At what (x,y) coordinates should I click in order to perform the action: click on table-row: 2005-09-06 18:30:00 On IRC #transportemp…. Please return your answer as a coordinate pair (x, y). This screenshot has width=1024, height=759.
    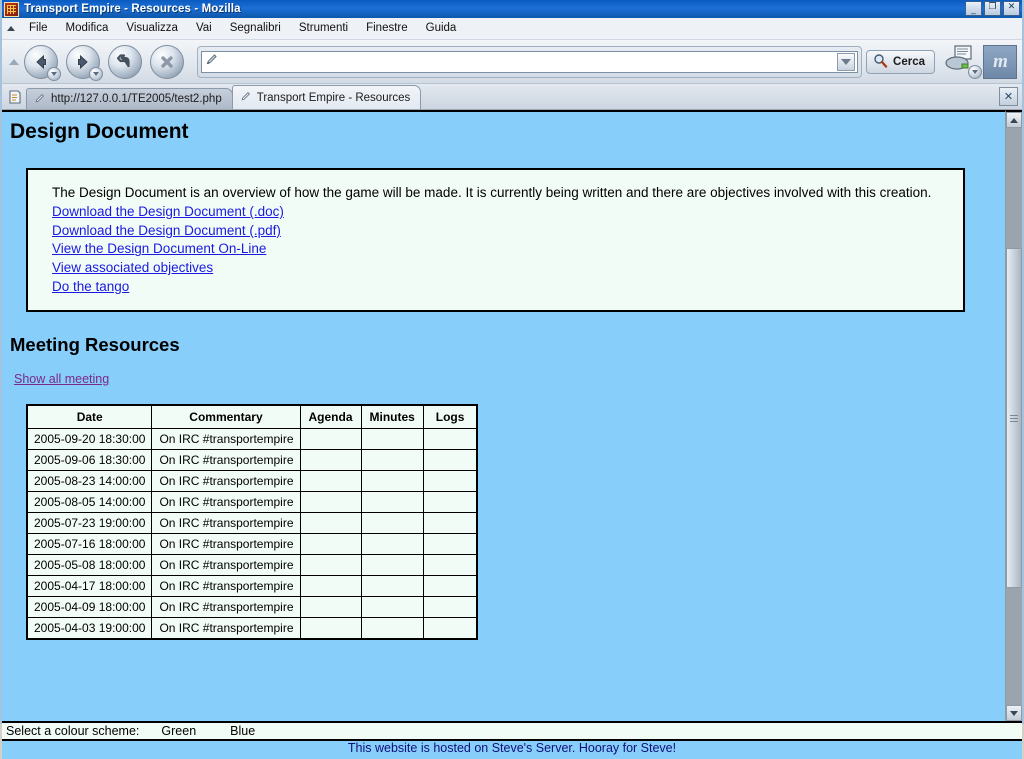
    Looking at the image, I should click on (252, 460).